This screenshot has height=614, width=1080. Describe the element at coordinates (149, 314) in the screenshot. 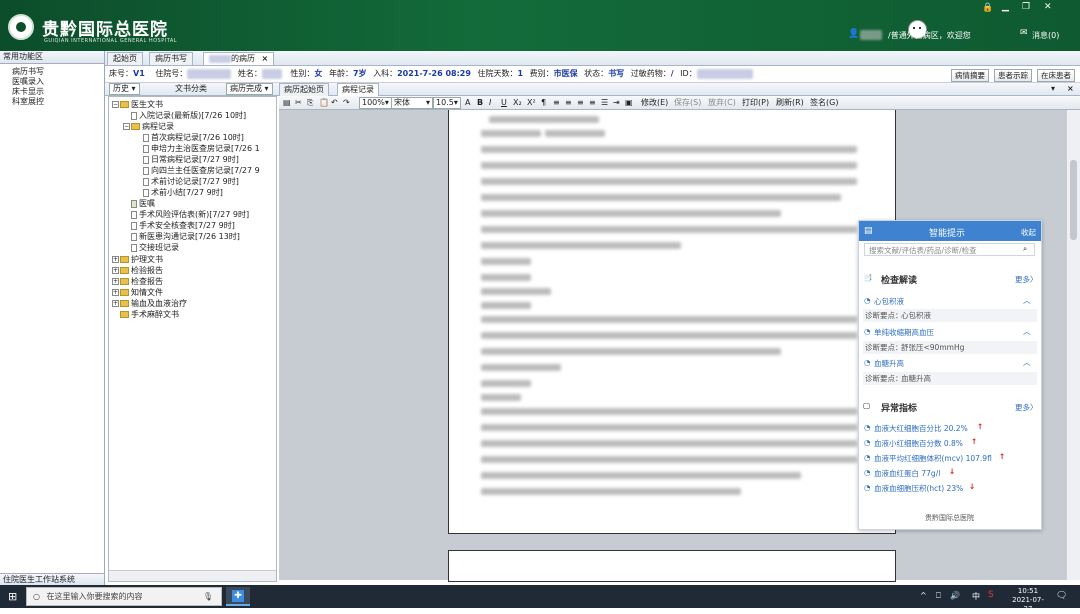

I see `tree-node-folder: 手术麻醉文书` at that location.